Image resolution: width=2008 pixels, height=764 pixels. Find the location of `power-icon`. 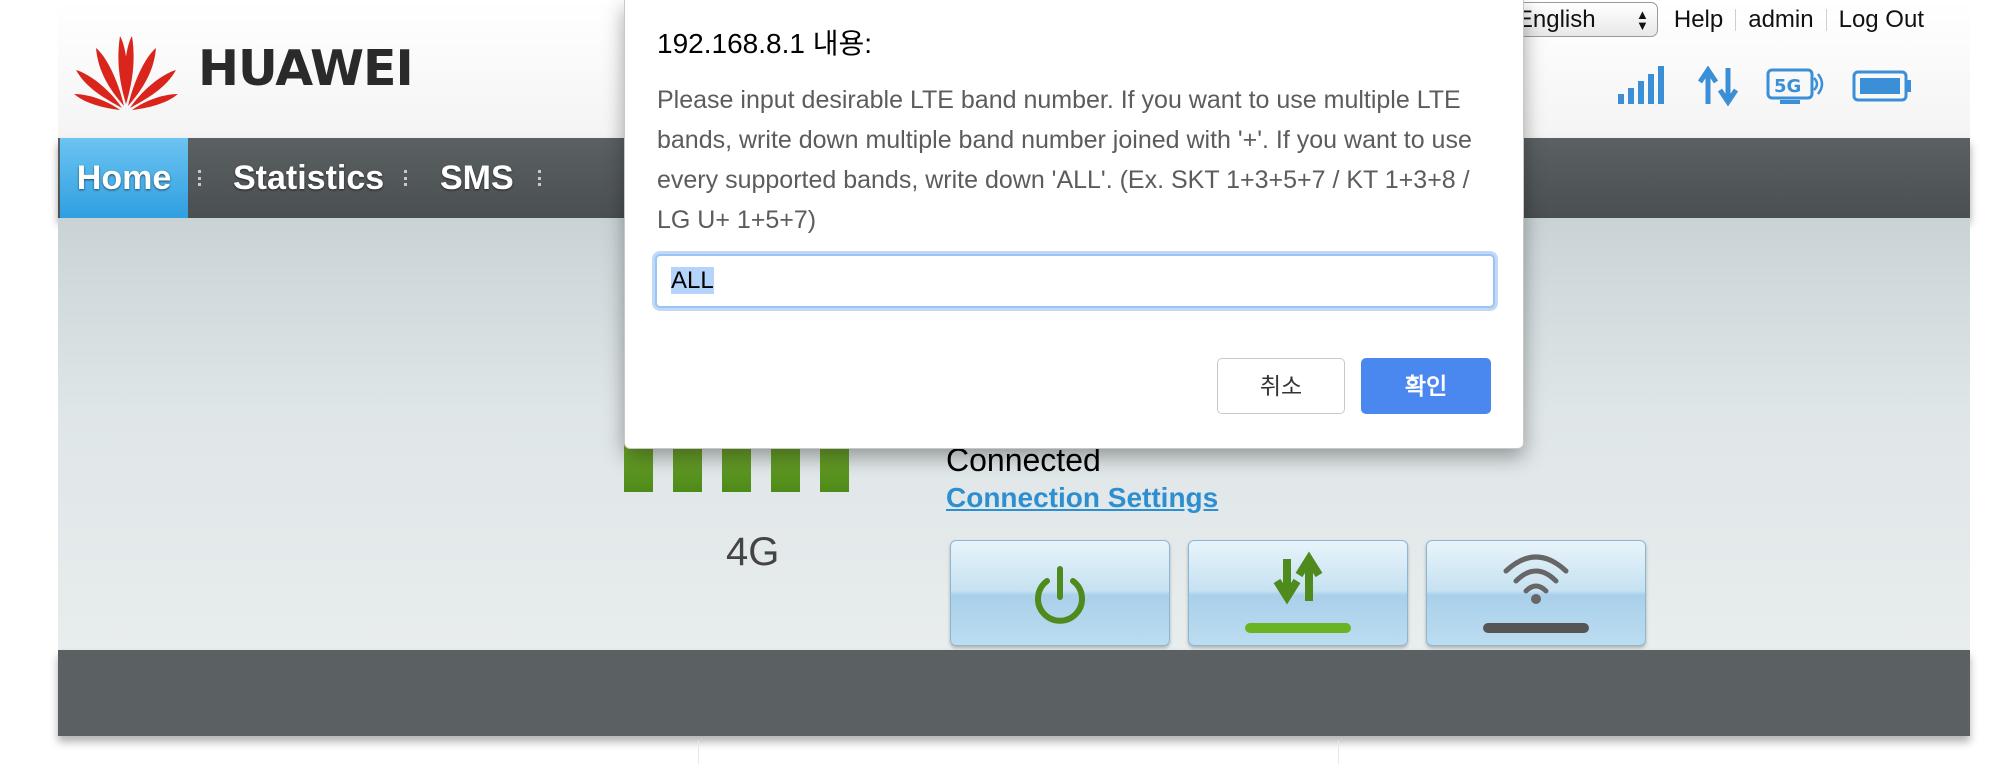

power-icon is located at coordinates (1060, 595).